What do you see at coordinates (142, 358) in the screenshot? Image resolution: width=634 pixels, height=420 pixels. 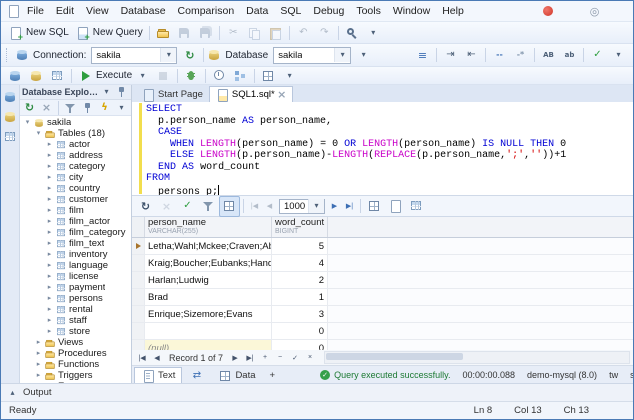 I see `first-record-button: |◀` at bounding box center [142, 358].